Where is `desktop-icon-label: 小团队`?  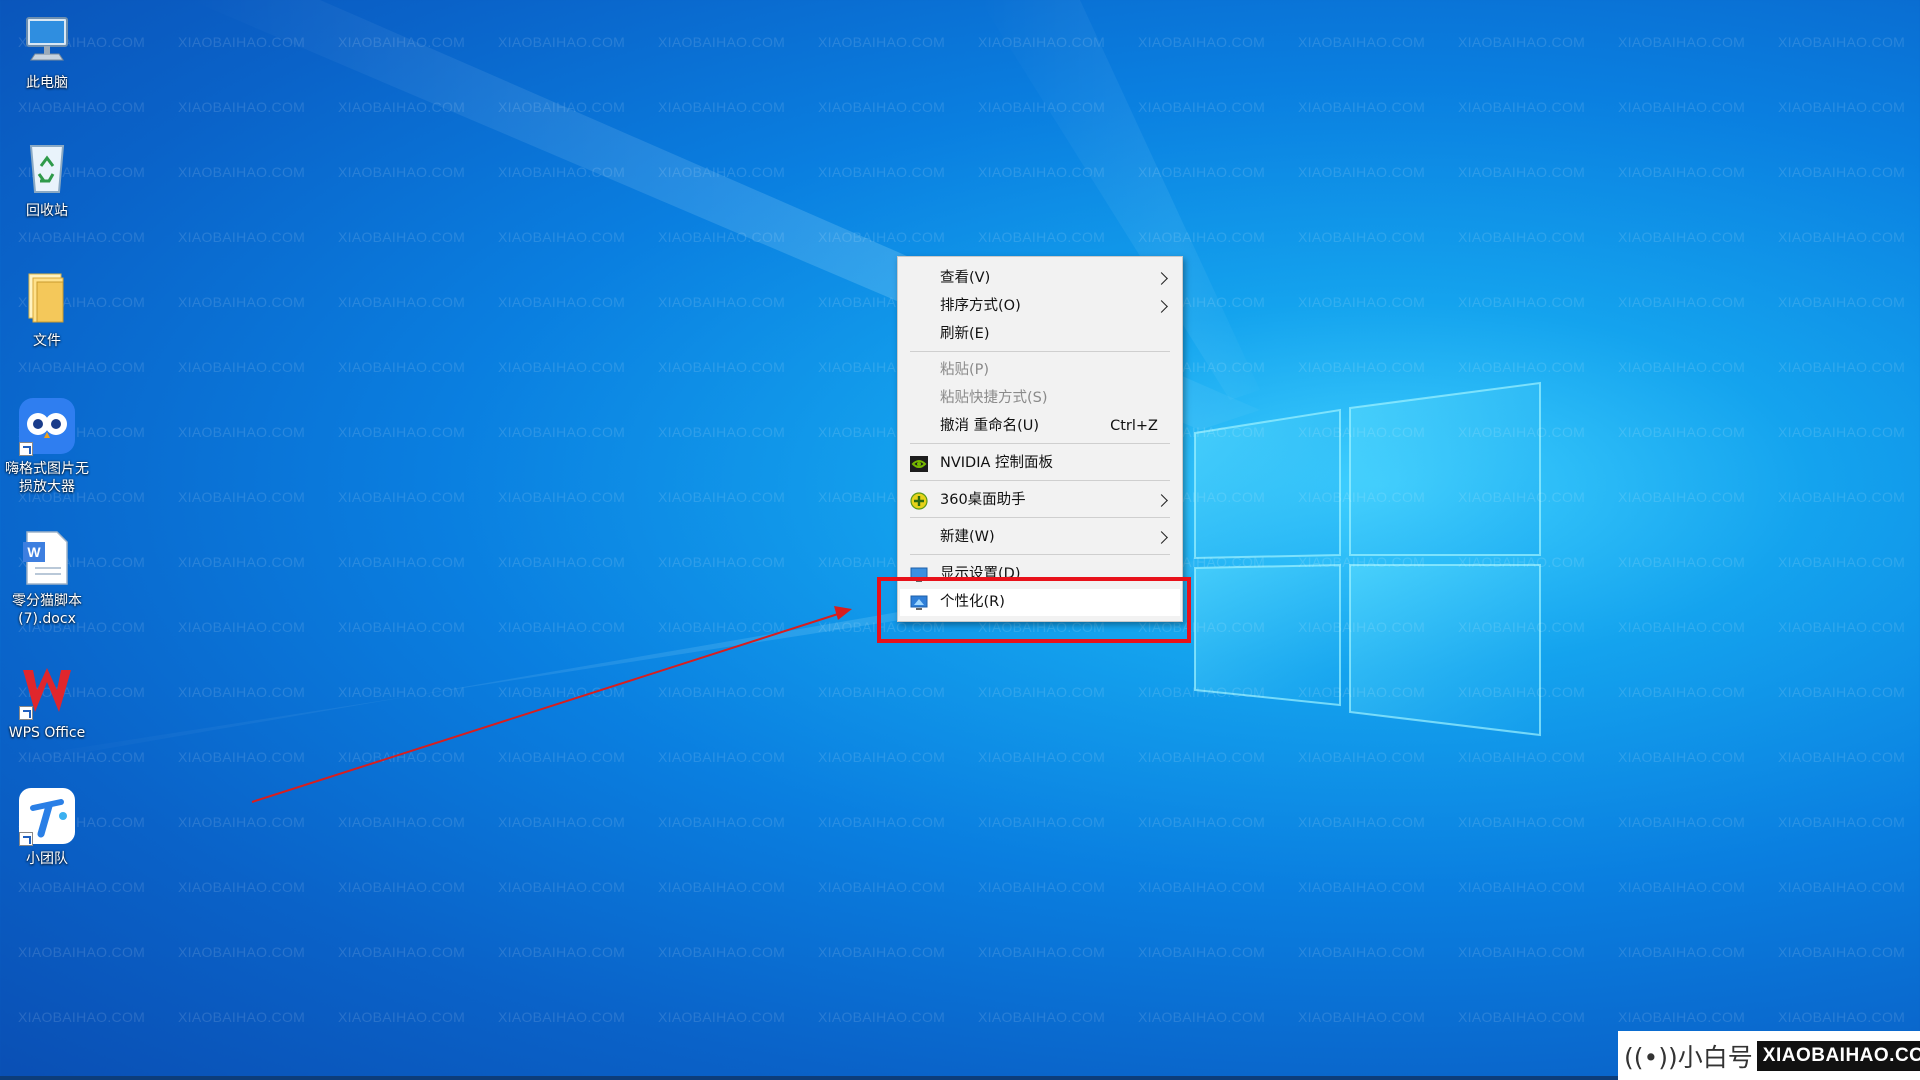
desktop-icon-label: 小团队 is located at coordinates (47, 859).